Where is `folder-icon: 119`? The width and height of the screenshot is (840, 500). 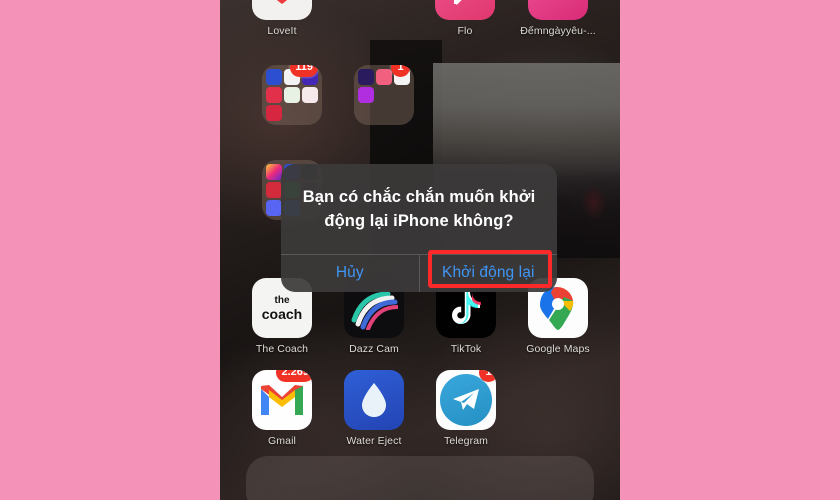 folder-icon: 119 is located at coordinates (292, 95).